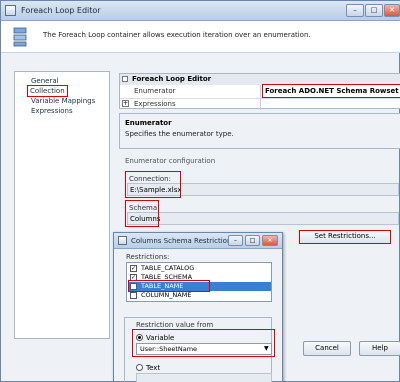 The height and width of the screenshot is (382, 400). What do you see at coordinates (374, 10) in the screenshot?
I see `maximize-button: □` at bounding box center [374, 10].